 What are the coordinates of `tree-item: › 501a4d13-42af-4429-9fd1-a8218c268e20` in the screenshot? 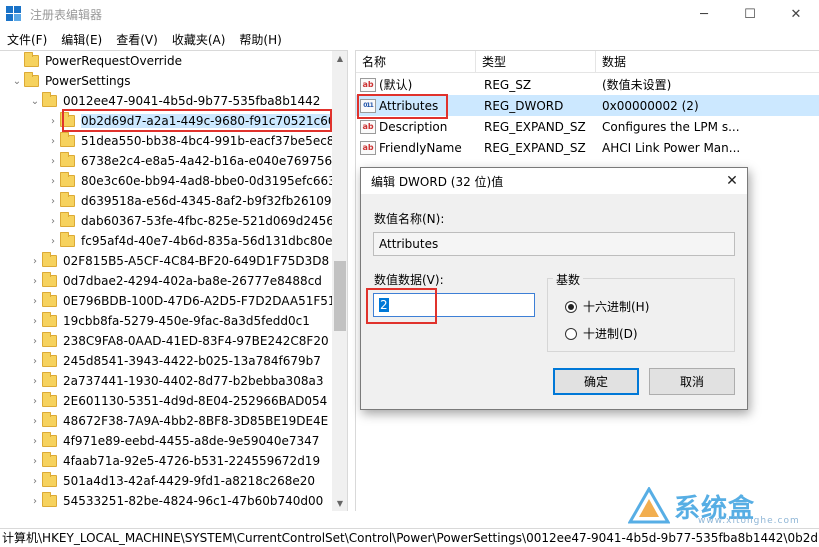 It's located at (171, 481).